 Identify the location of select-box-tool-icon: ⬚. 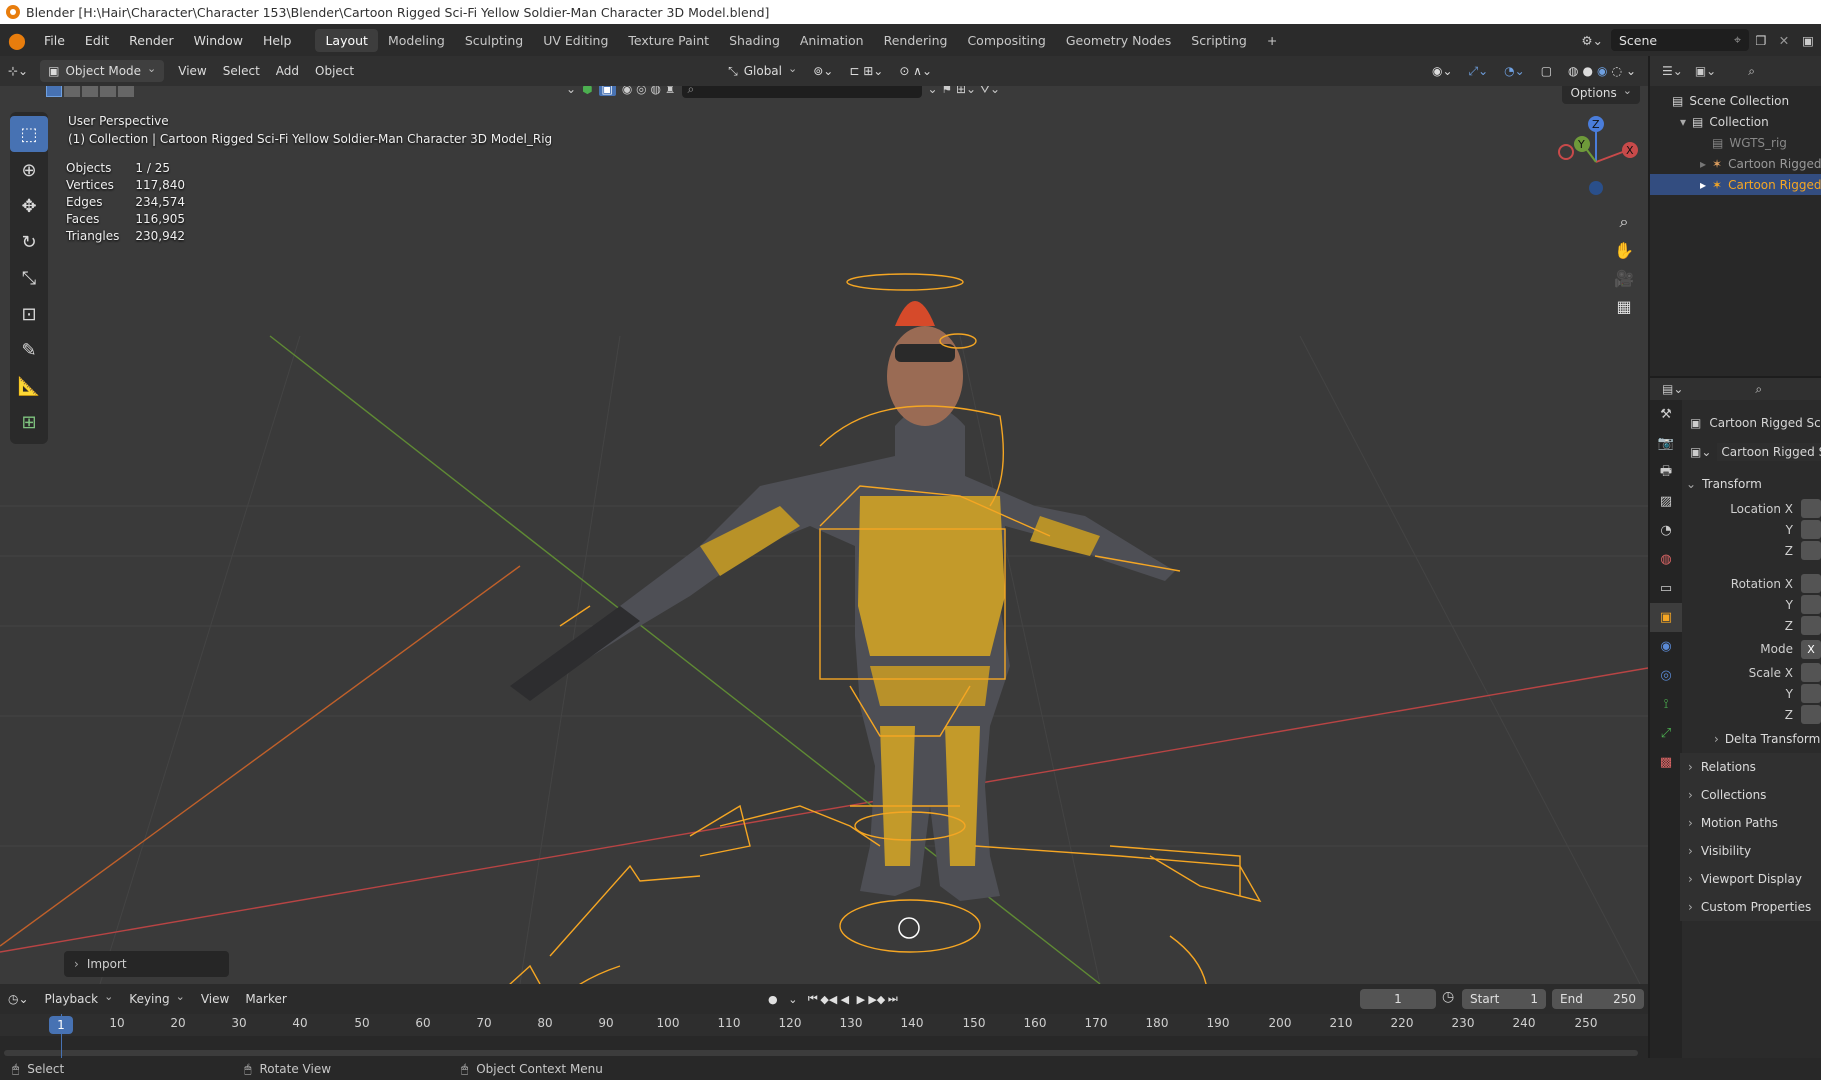
(29, 134).